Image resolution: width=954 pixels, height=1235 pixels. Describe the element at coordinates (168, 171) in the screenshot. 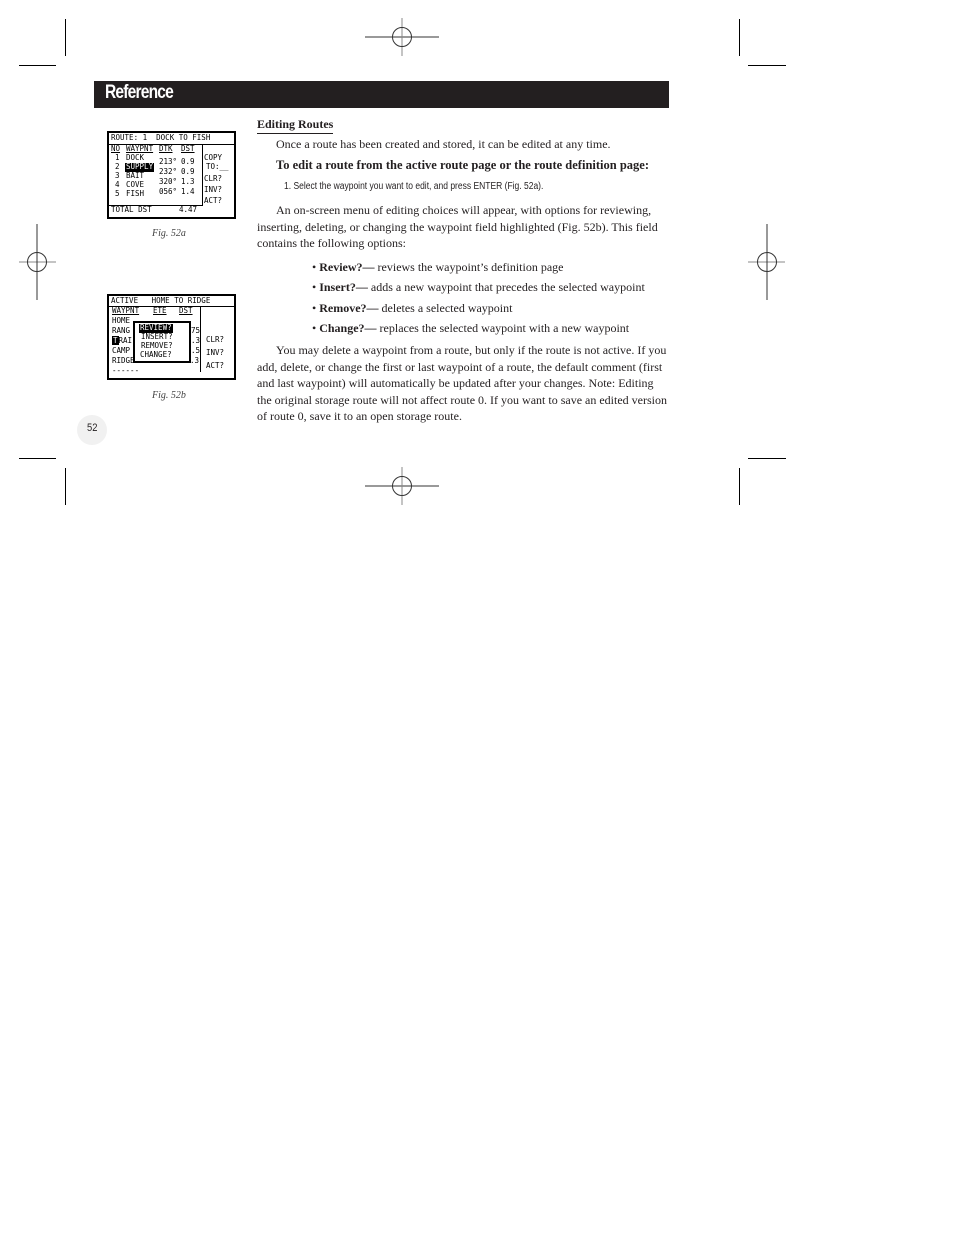

I see `route-leg-dtk: 232°` at that location.